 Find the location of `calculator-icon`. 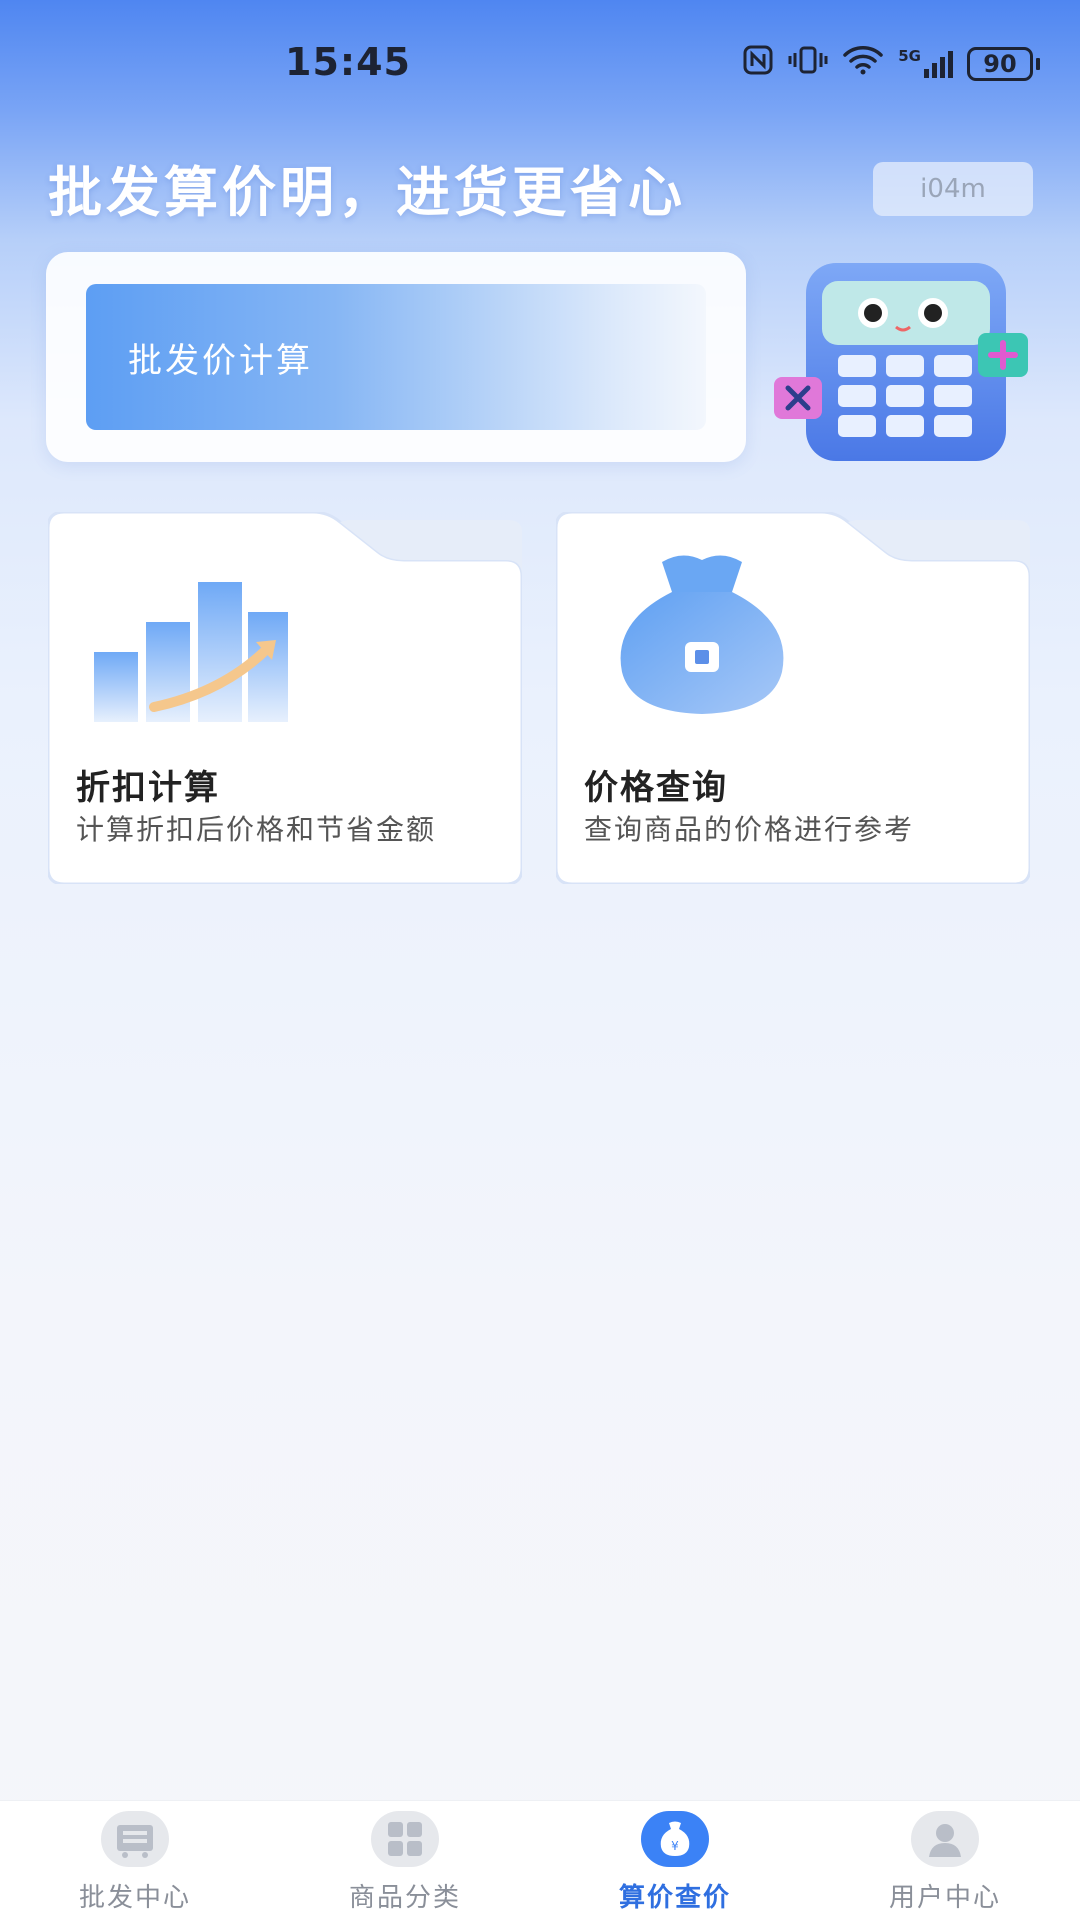

calculator-icon is located at coordinates (905, 362).